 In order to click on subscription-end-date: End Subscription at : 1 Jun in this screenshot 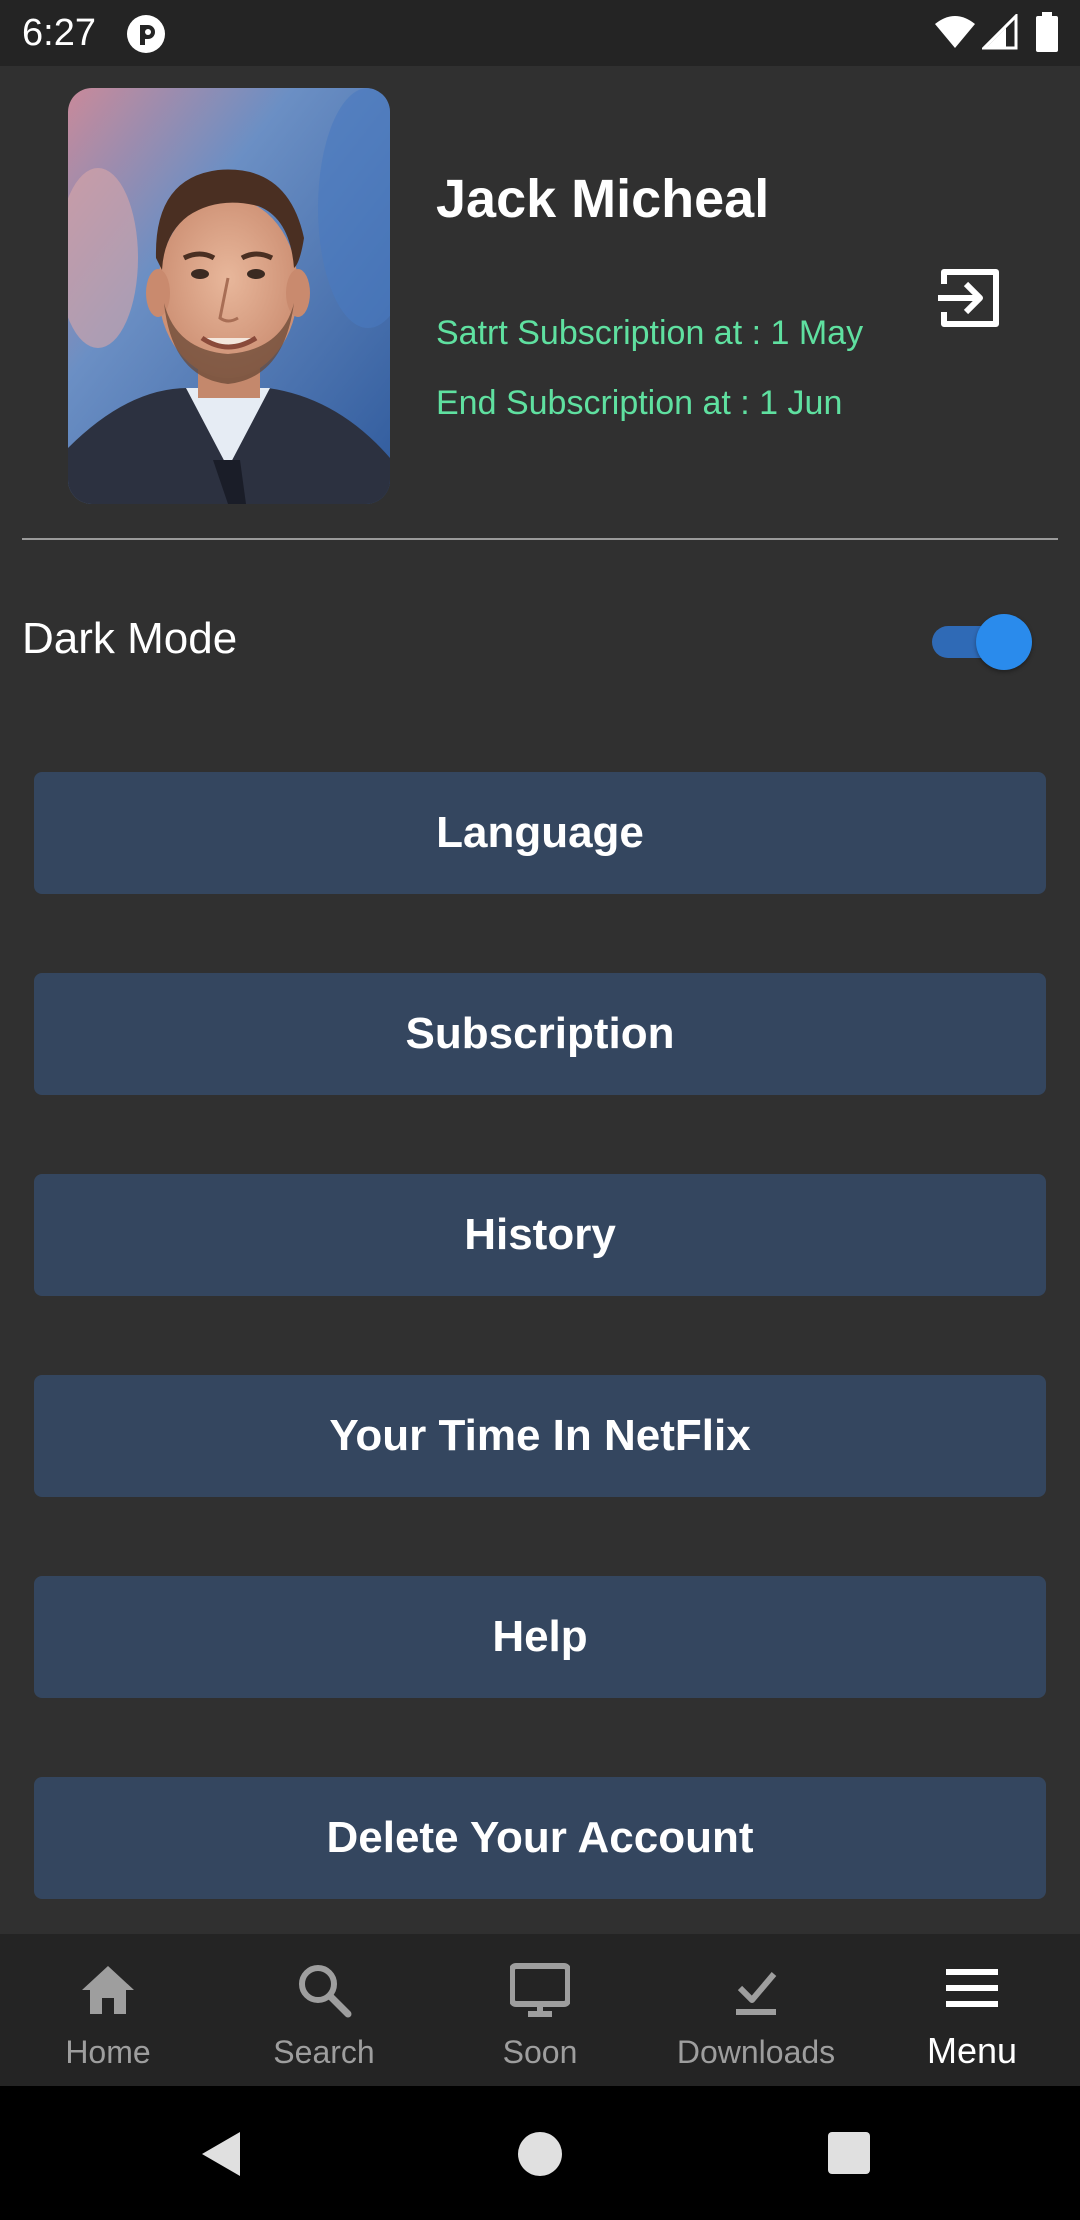, I will do `click(639, 403)`.